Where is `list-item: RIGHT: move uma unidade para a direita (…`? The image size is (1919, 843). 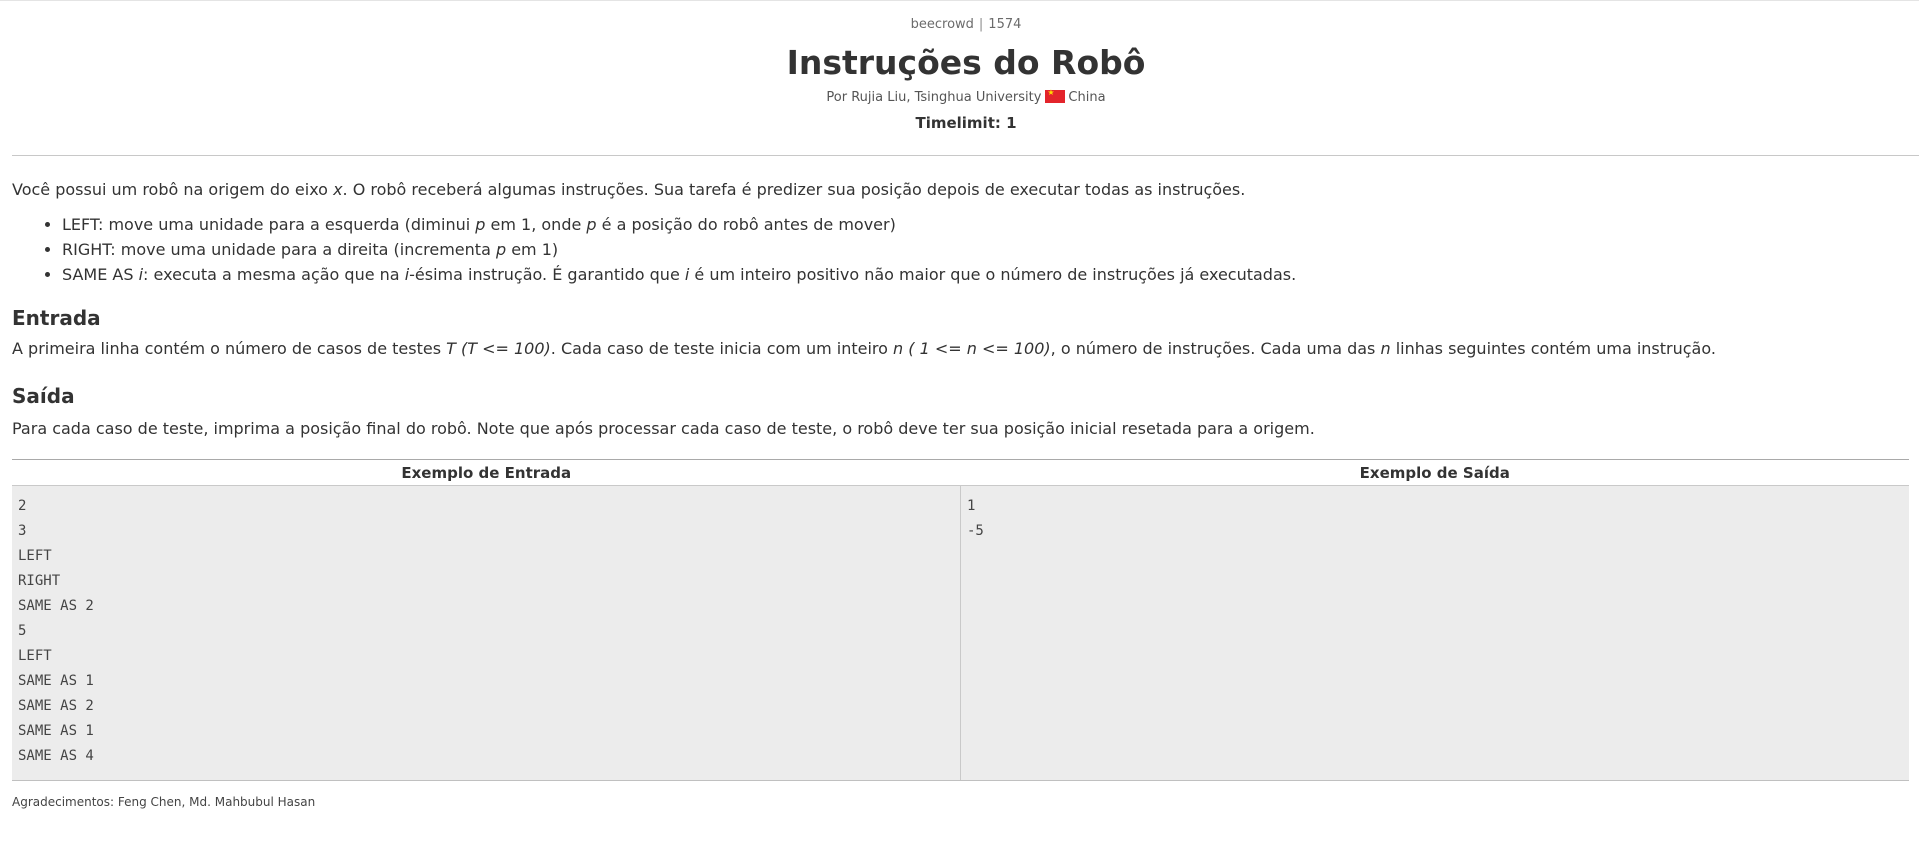 list-item: RIGHT: move uma unidade para a direita (… is located at coordinates (990, 249).